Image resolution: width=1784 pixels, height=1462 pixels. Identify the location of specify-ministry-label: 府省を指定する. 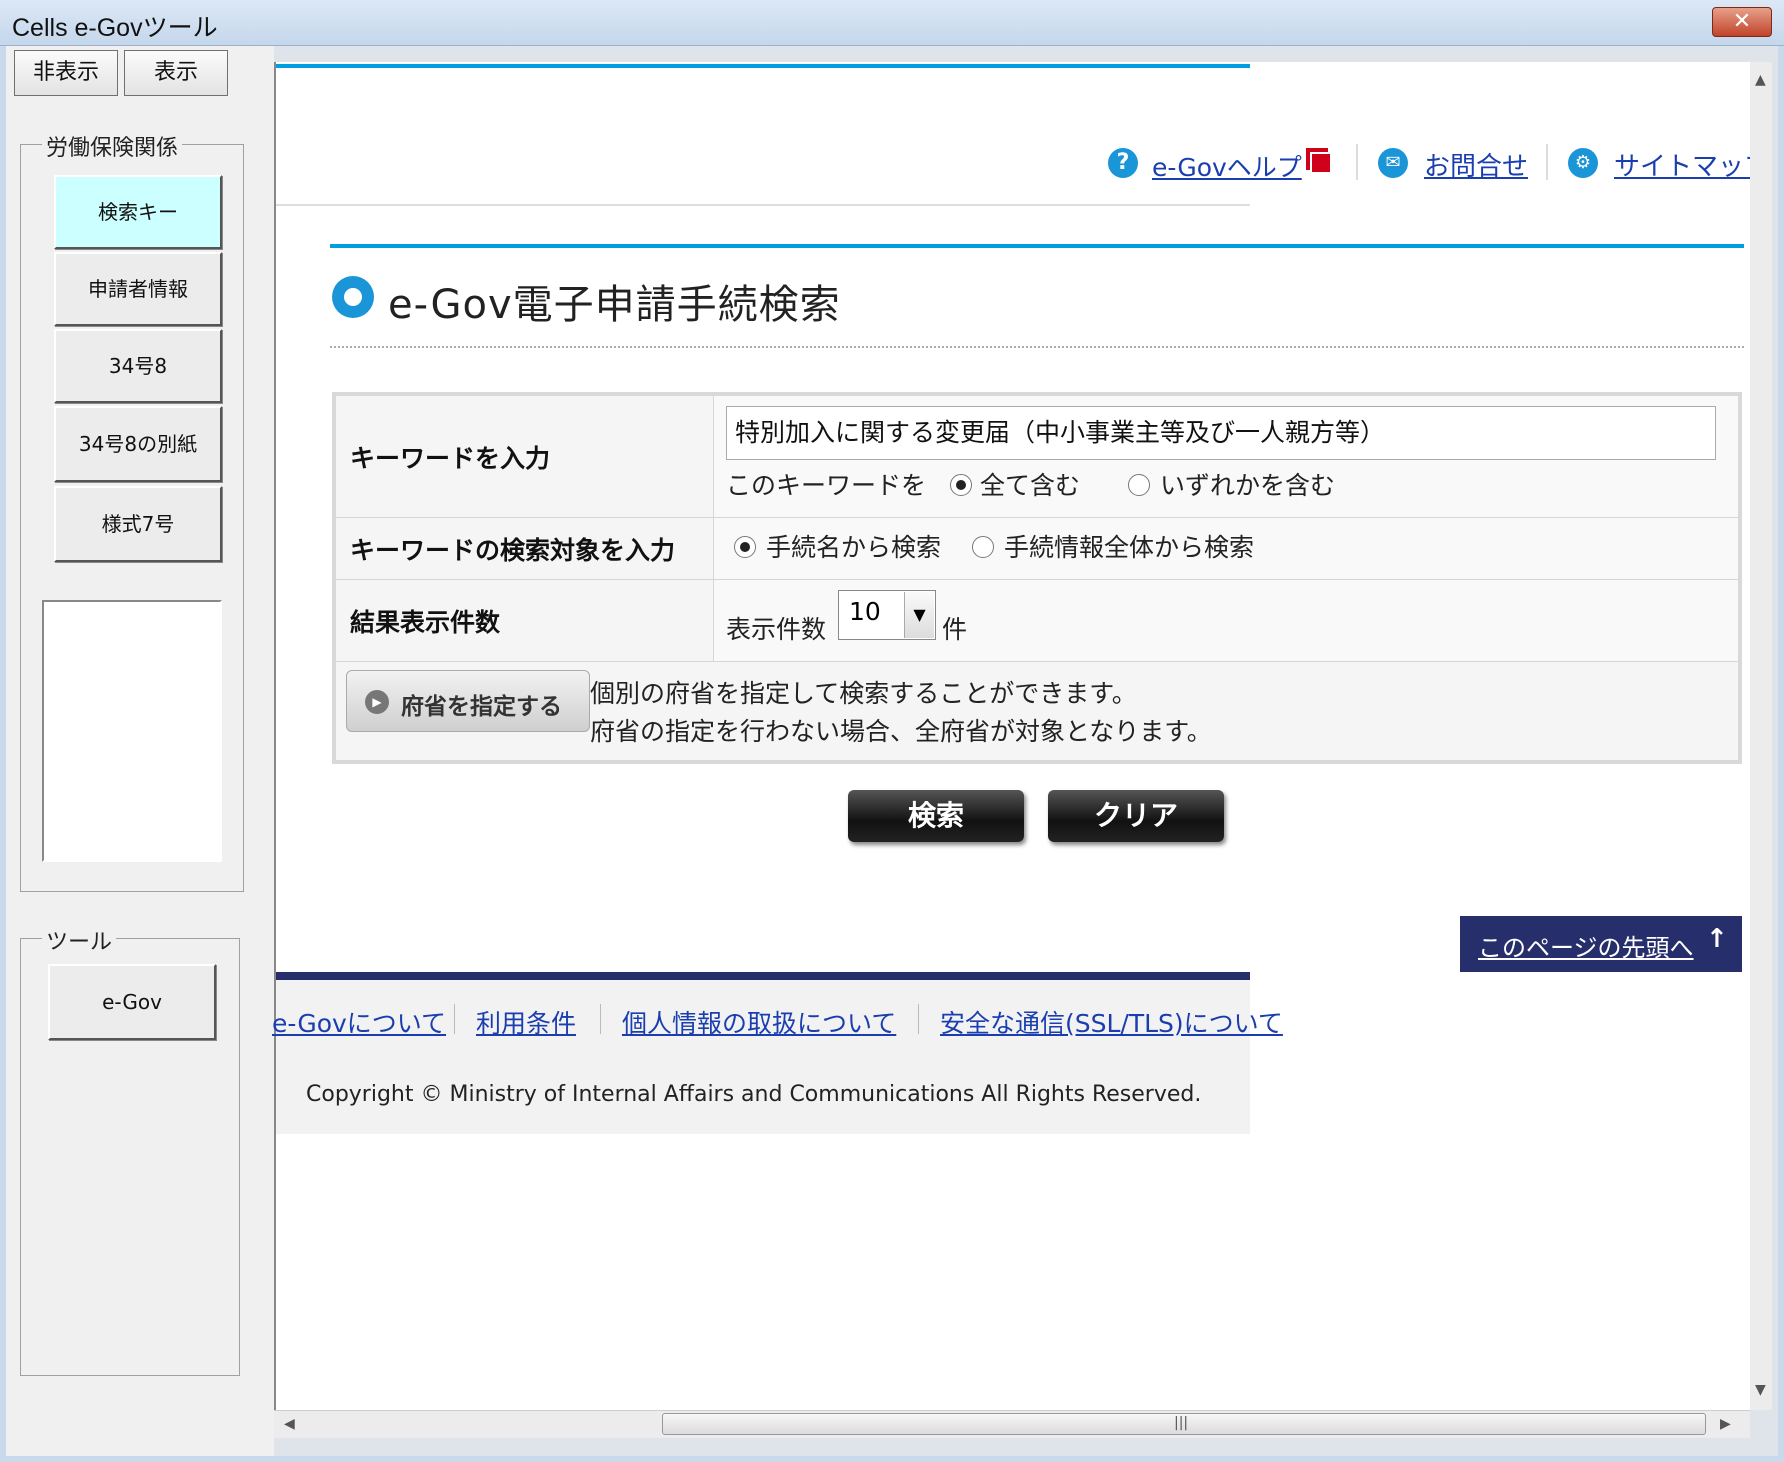
(481, 707).